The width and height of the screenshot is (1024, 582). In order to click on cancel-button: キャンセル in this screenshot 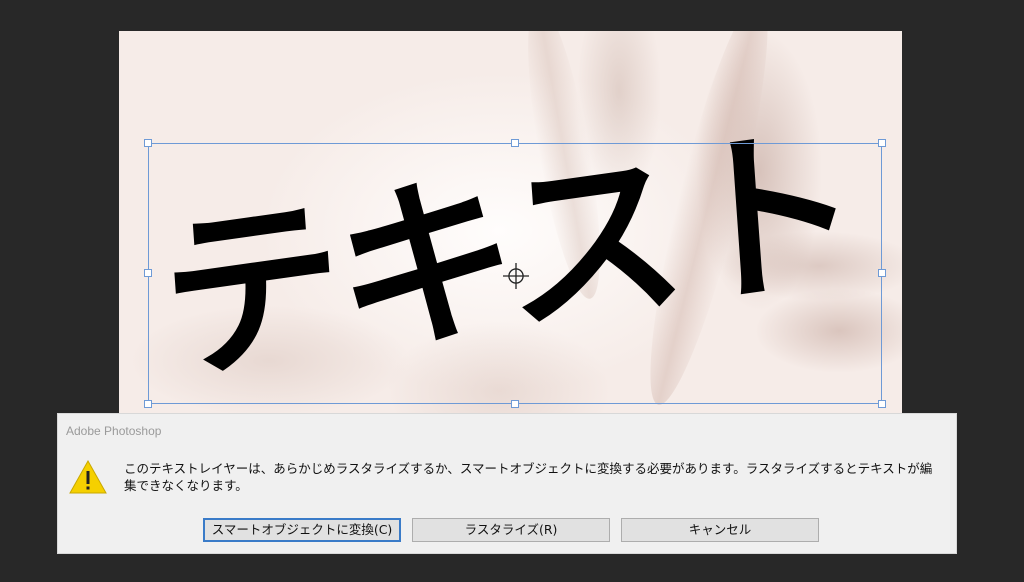, I will do `click(720, 530)`.